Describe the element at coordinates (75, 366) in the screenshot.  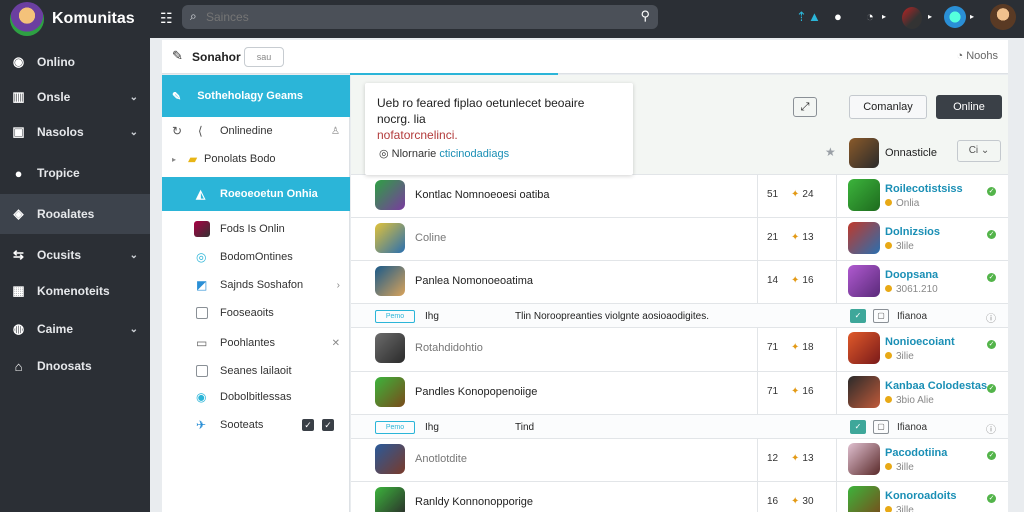
I see `sidebar-item-dnoosats: ⌂ Dnoosats` at that location.